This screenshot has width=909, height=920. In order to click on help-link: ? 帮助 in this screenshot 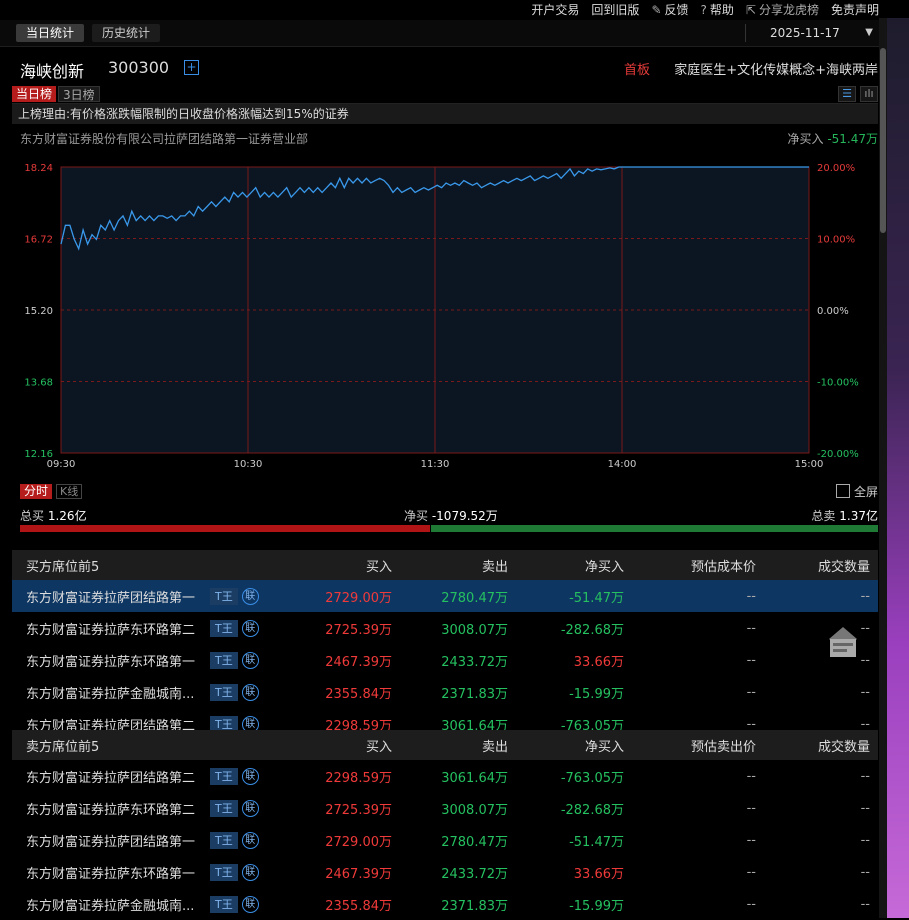, I will do `click(717, 9)`.